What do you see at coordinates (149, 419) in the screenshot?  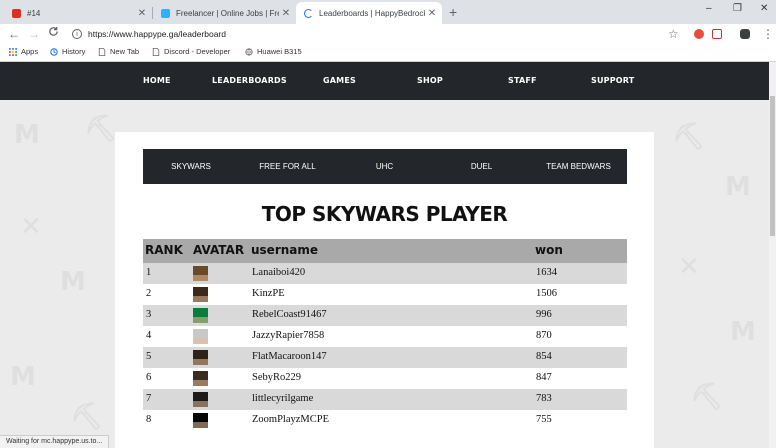 I see `rank-cell: 8` at bounding box center [149, 419].